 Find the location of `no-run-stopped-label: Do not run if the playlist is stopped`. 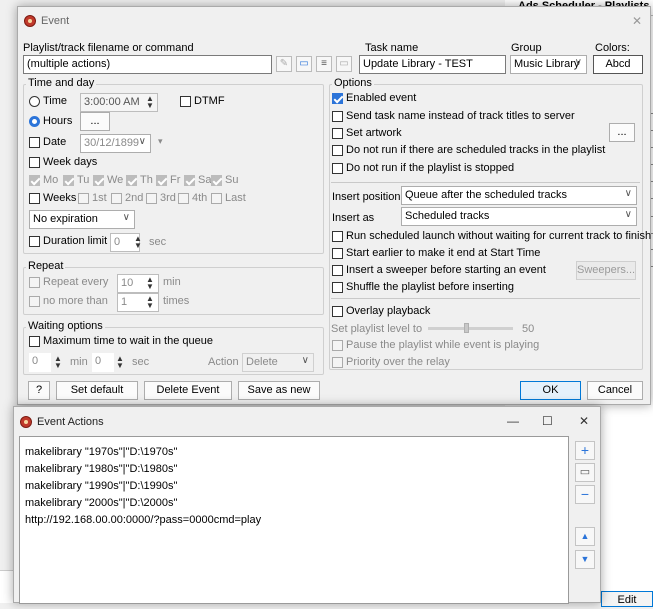

no-run-stopped-label: Do not run if the playlist is stopped is located at coordinates (430, 168).